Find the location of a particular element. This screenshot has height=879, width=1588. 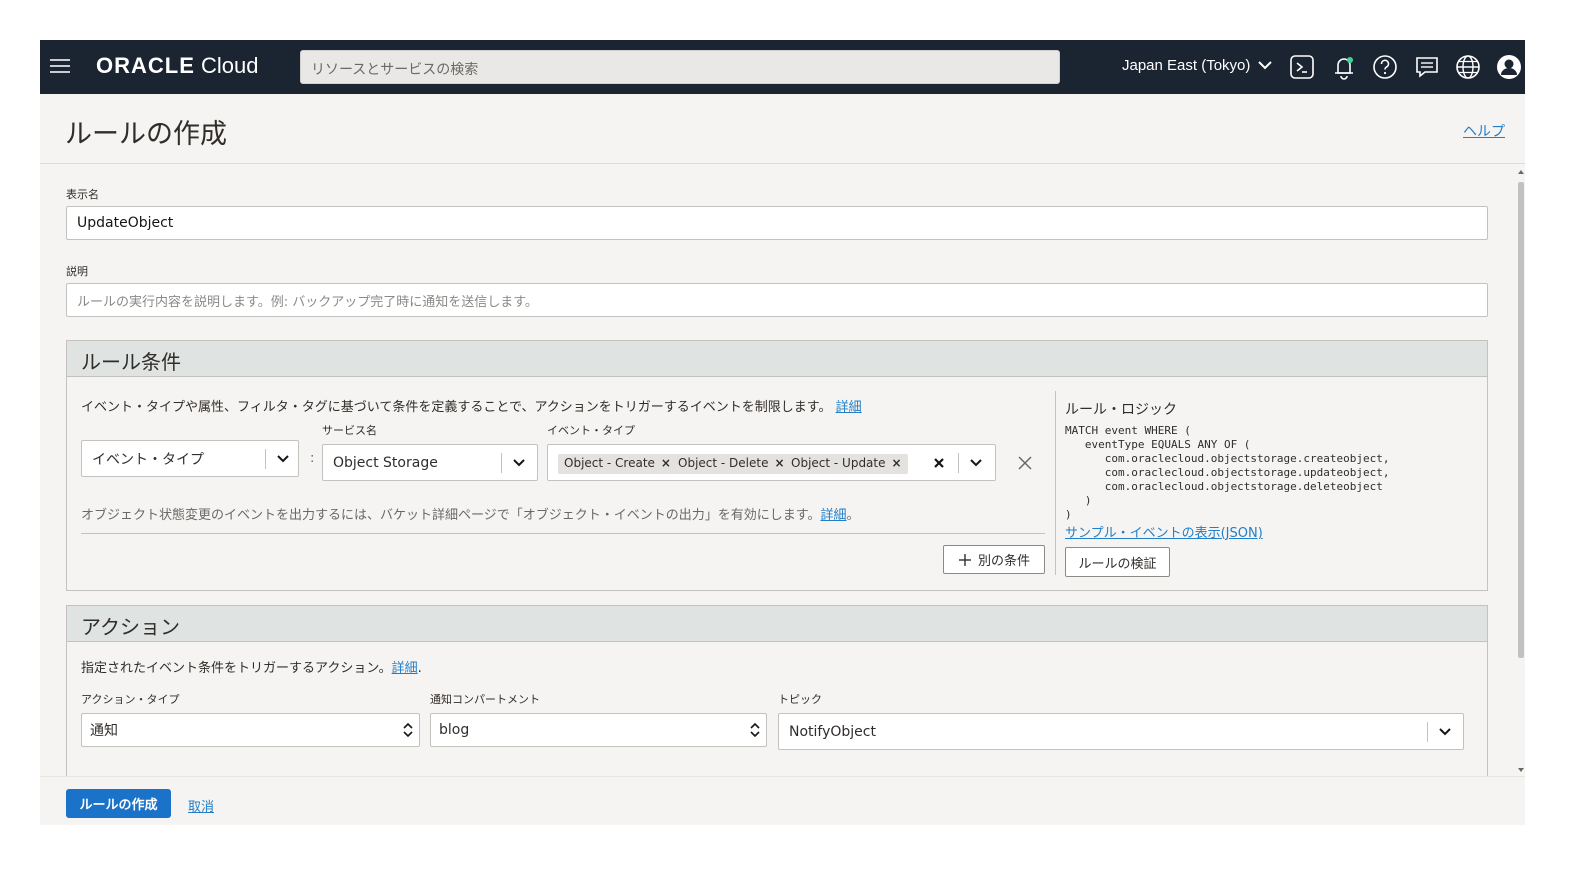

display-name-label: 表示名 is located at coordinates (82, 194).